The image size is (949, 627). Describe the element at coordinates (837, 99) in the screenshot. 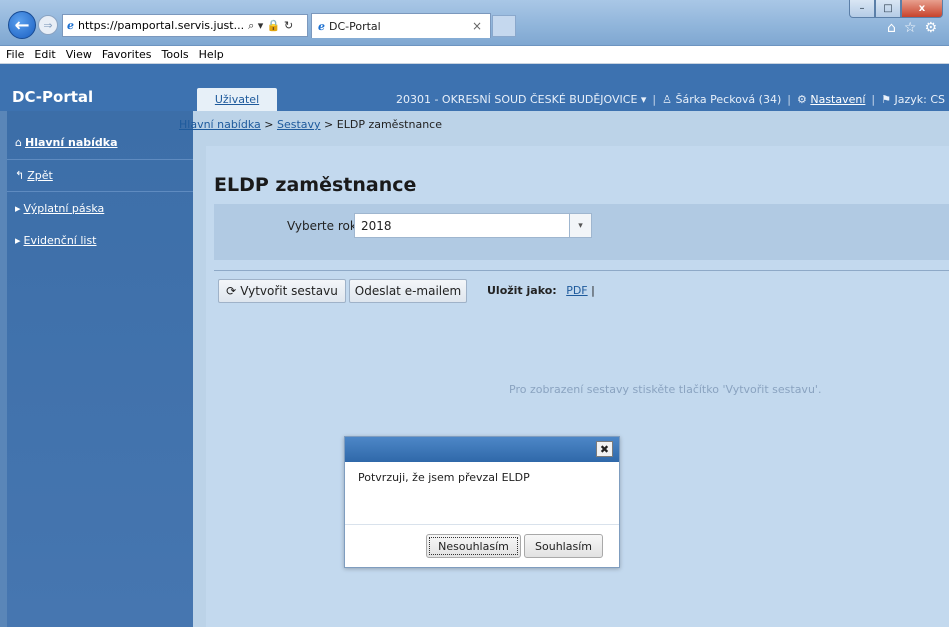

I see `settings-label: Nastavení` at that location.